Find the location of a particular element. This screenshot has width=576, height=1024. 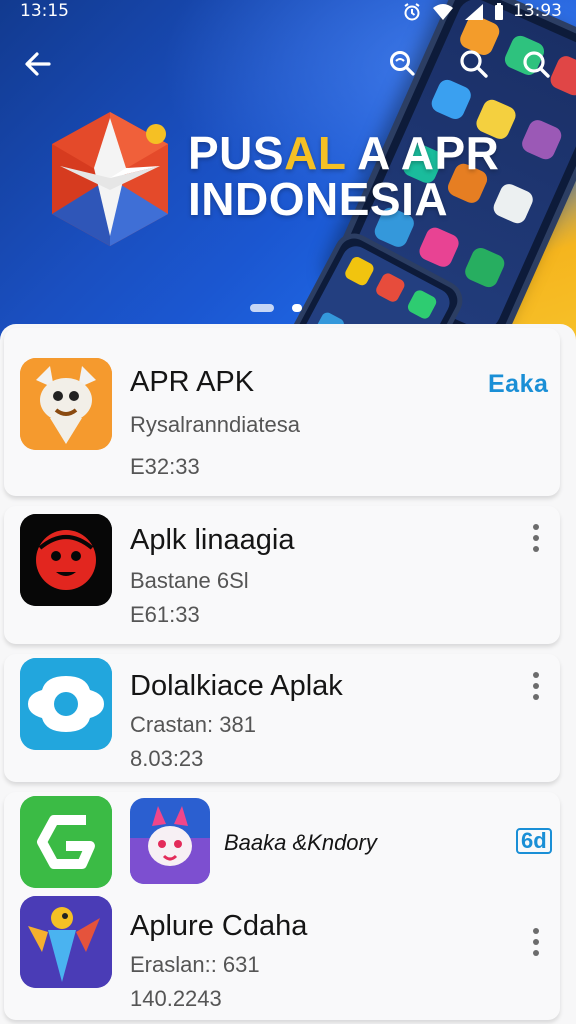

app-meta: 8.03:23 is located at coordinates (167, 758).